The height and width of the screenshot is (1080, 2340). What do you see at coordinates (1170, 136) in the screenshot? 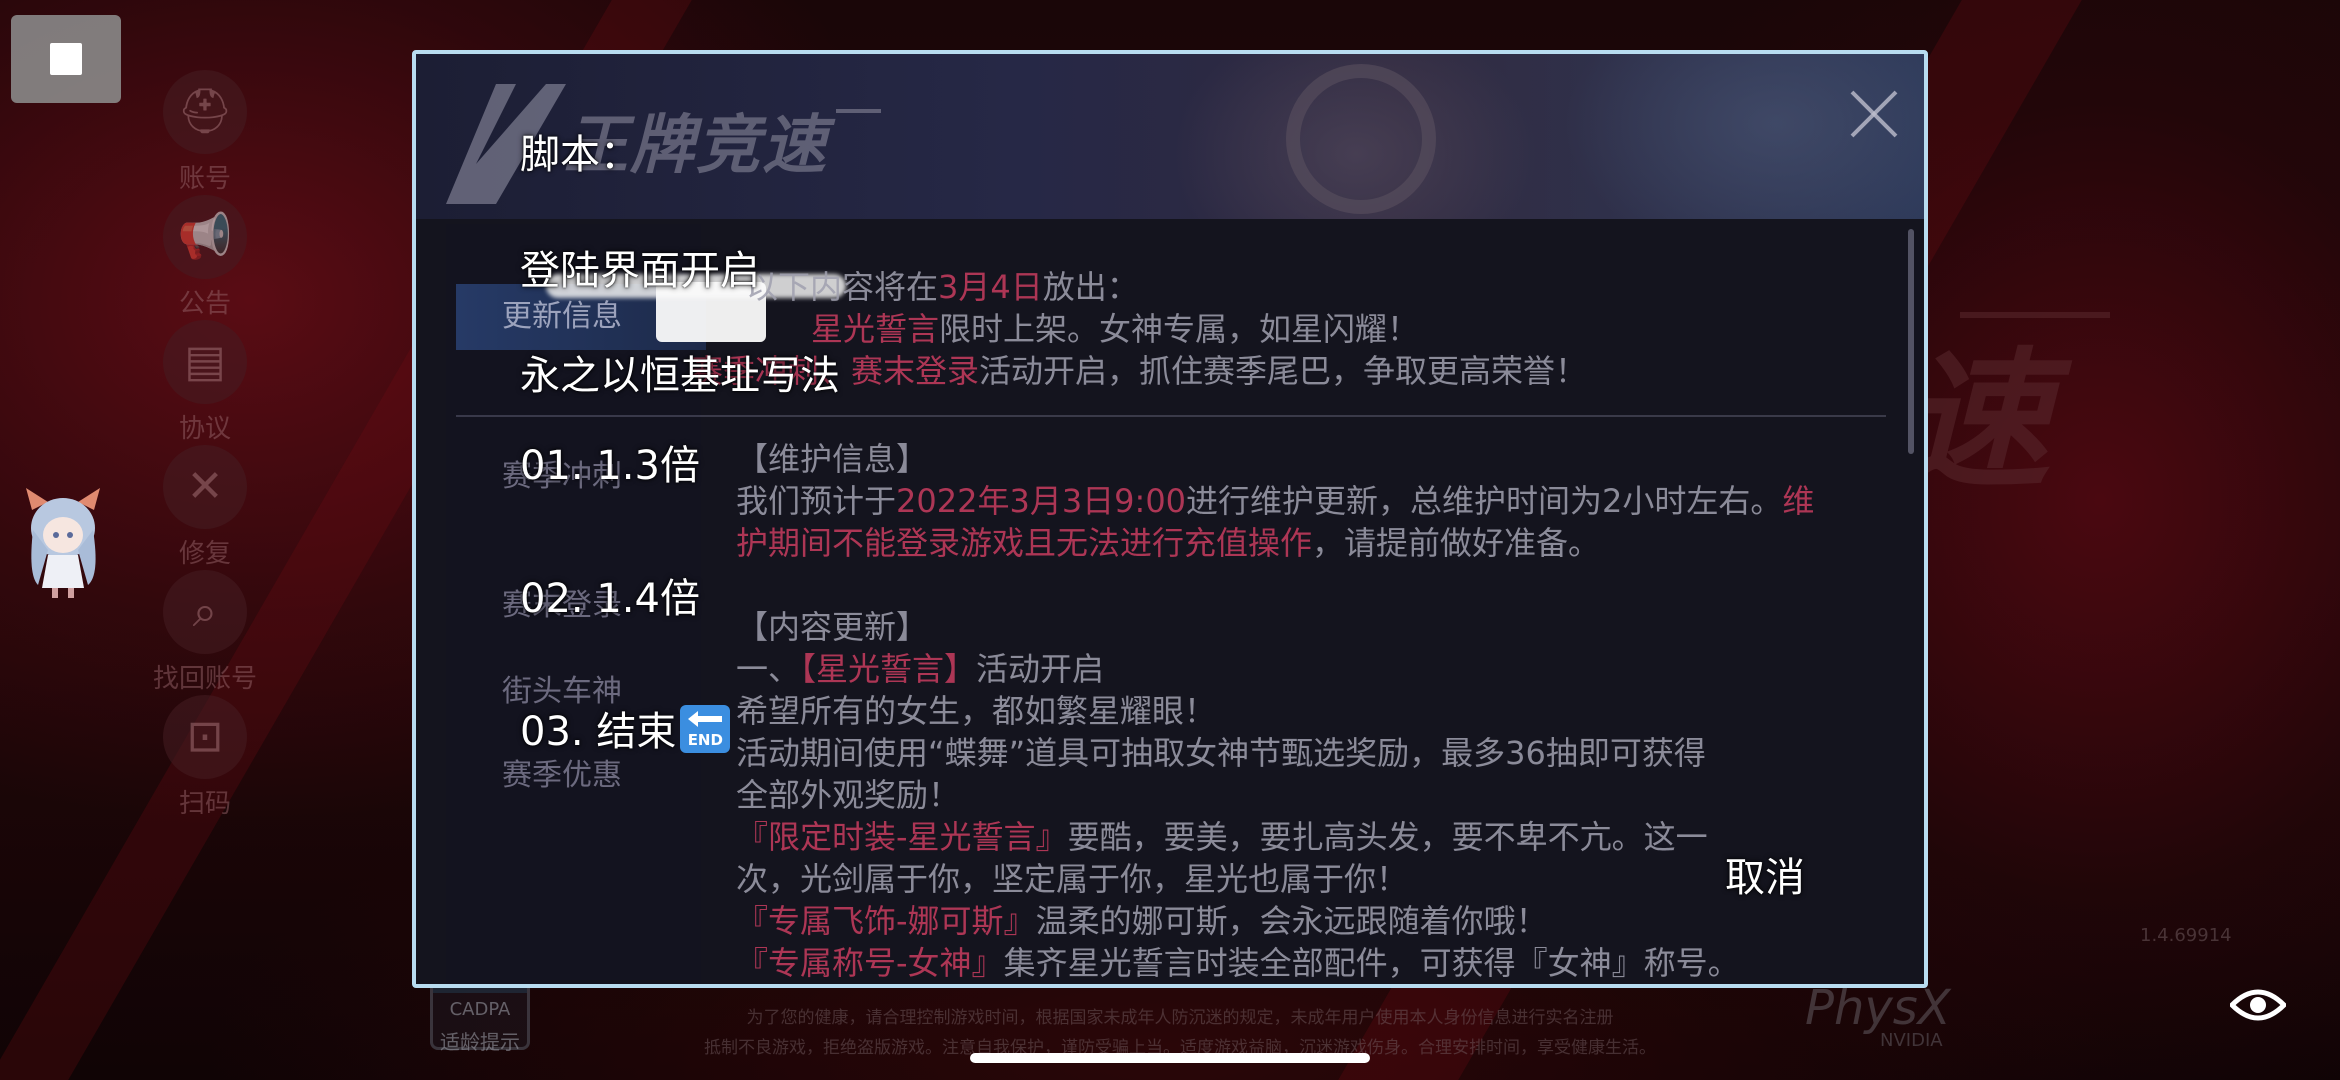
I see `dialog-header-banner: 王牌竞速` at bounding box center [1170, 136].